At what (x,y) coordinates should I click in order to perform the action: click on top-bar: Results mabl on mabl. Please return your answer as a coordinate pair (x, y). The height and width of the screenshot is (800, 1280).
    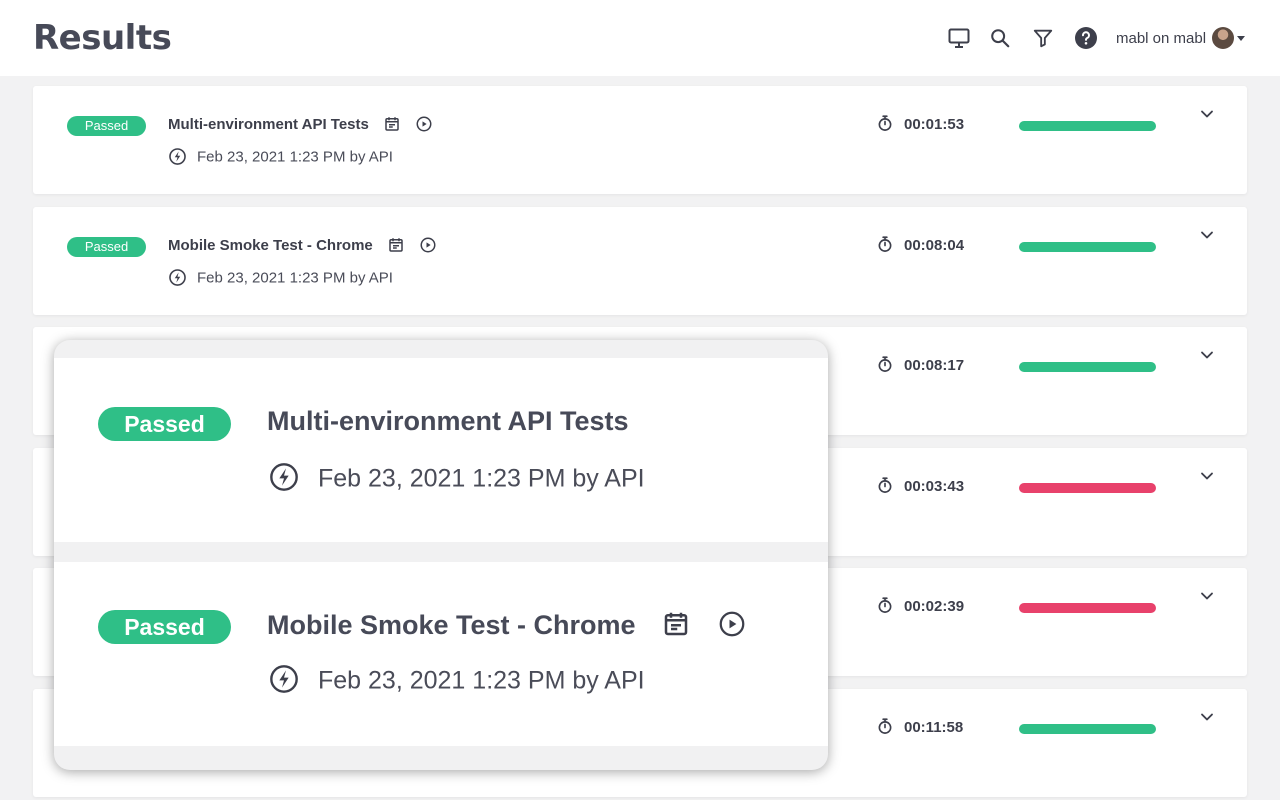
    Looking at the image, I should click on (640, 38).